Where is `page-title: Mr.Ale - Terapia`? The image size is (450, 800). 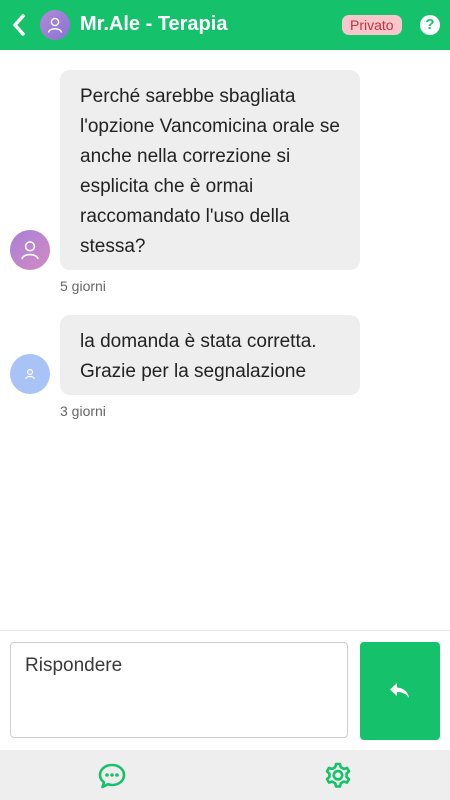 page-title: Mr.Ale - Terapia is located at coordinates (154, 24).